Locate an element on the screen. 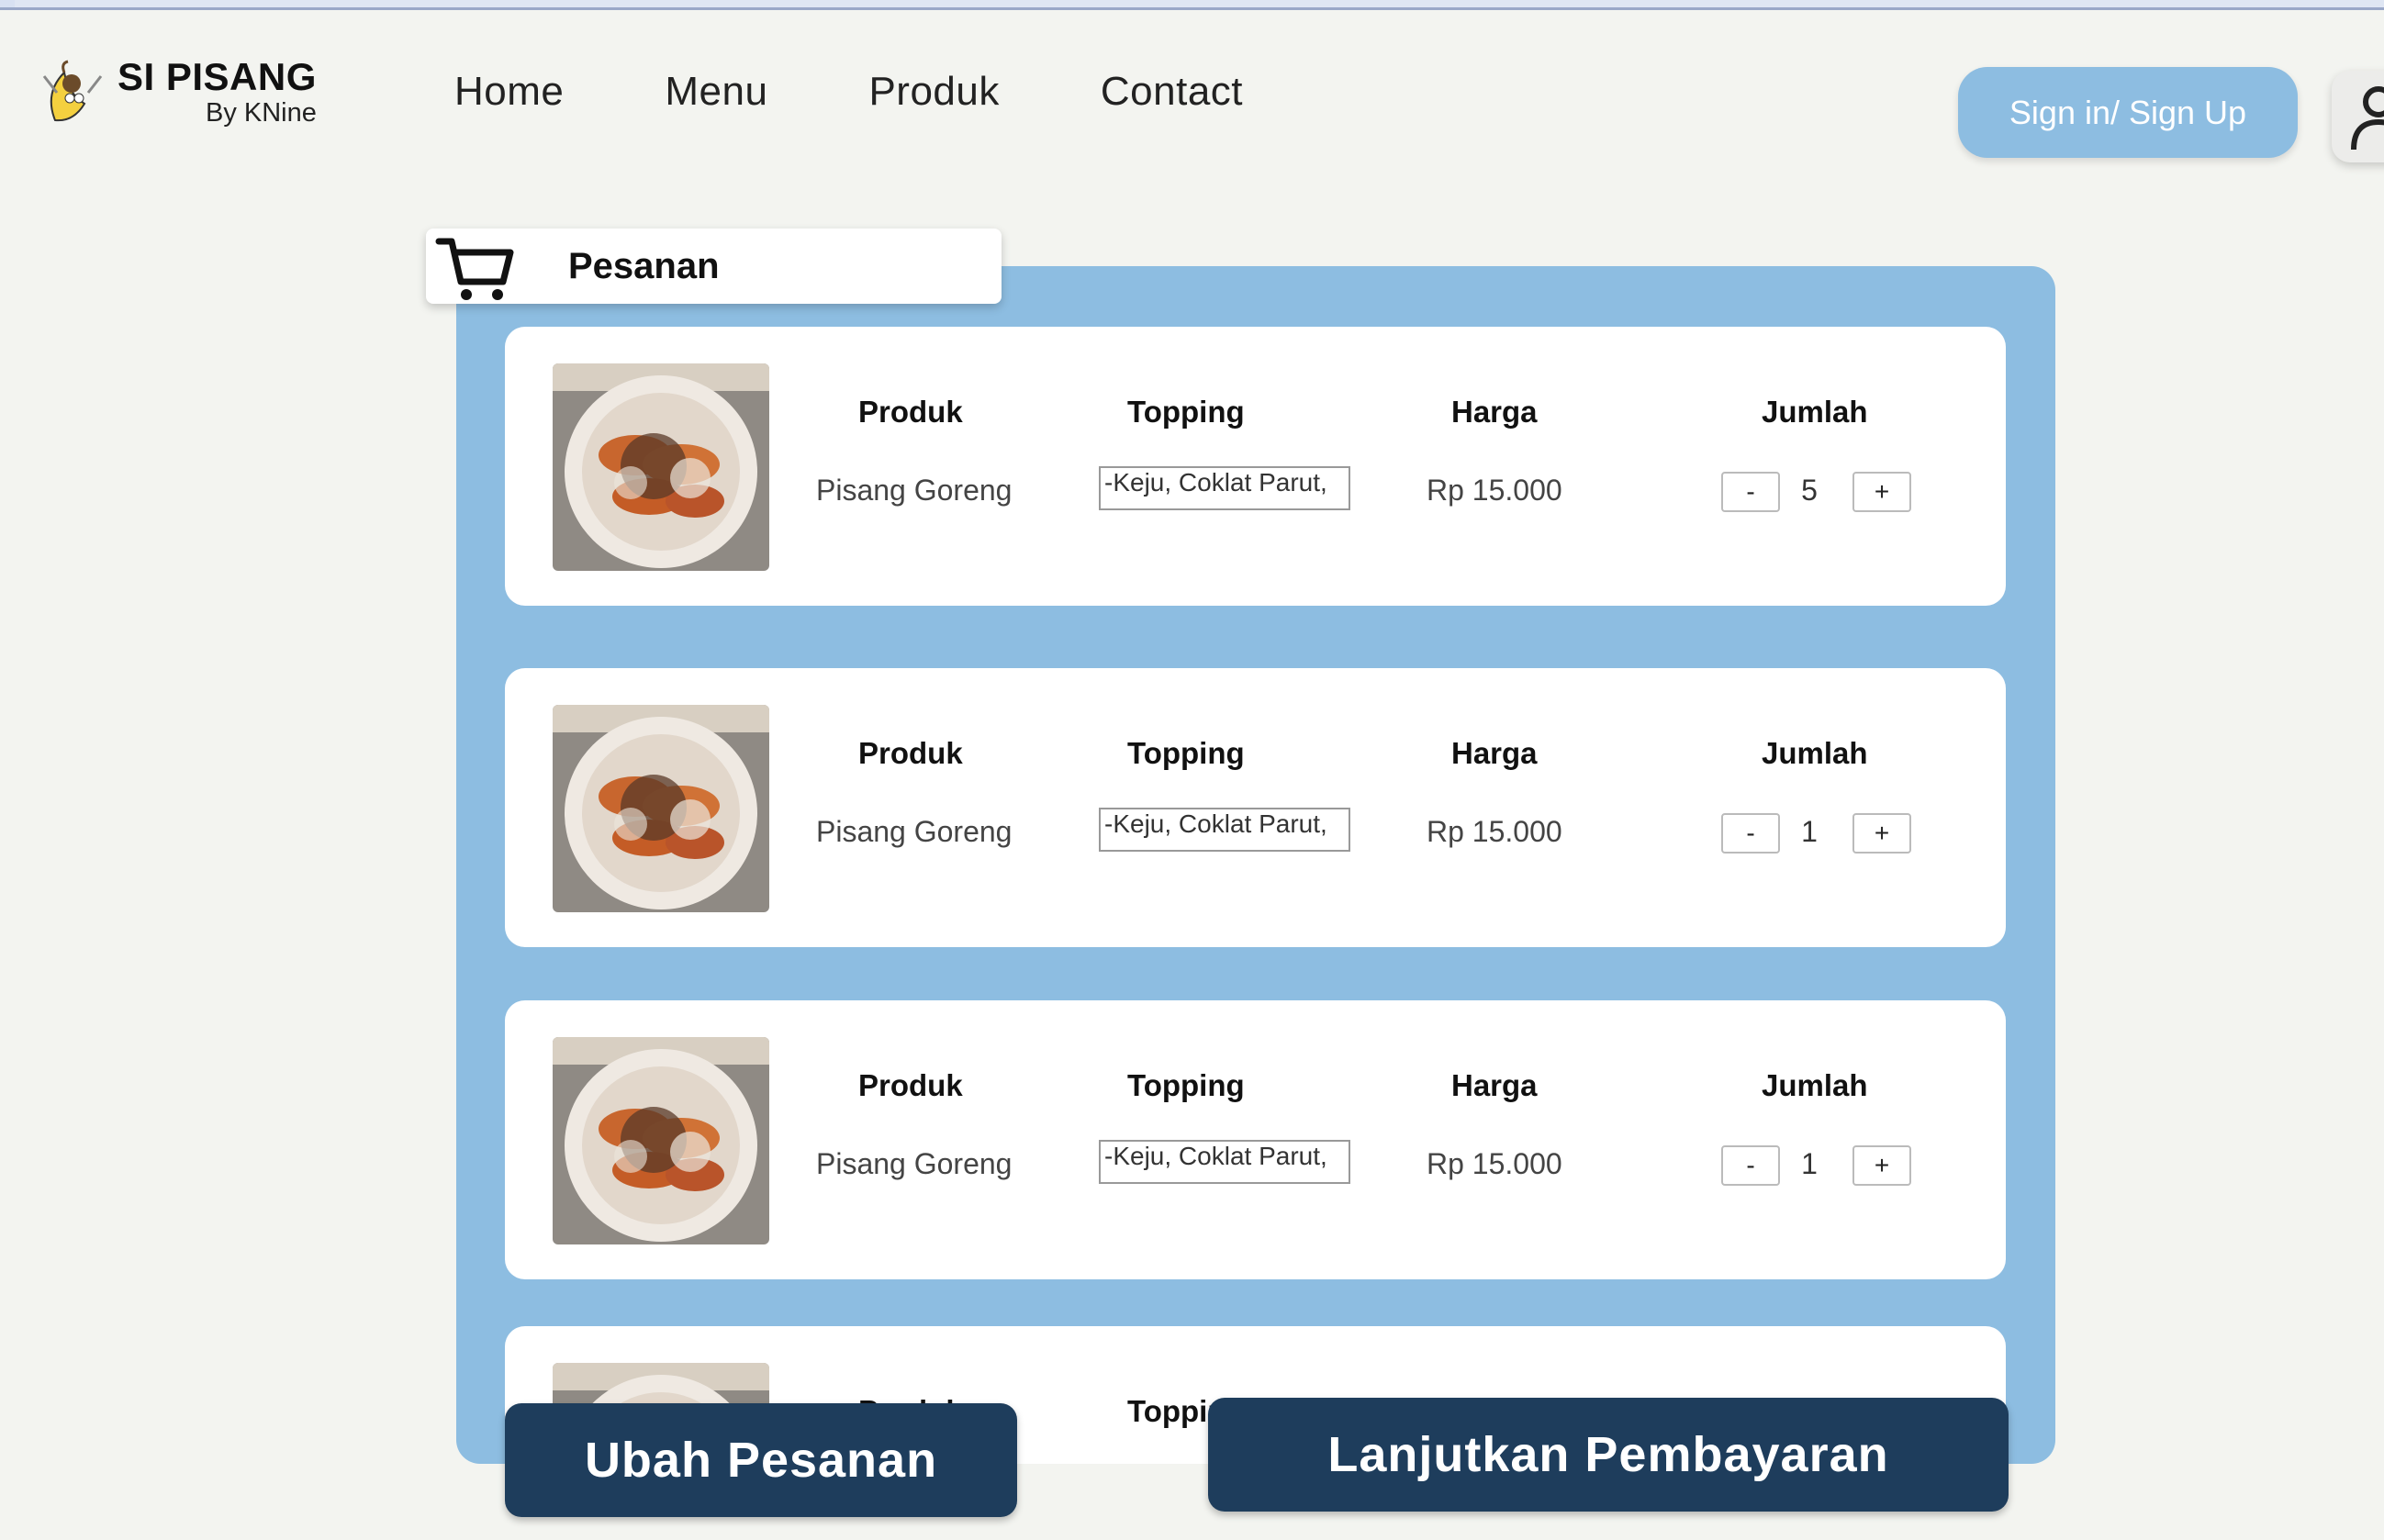 Image resolution: width=2384 pixels, height=1540 pixels. user-icon is located at coordinates (2367, 118).